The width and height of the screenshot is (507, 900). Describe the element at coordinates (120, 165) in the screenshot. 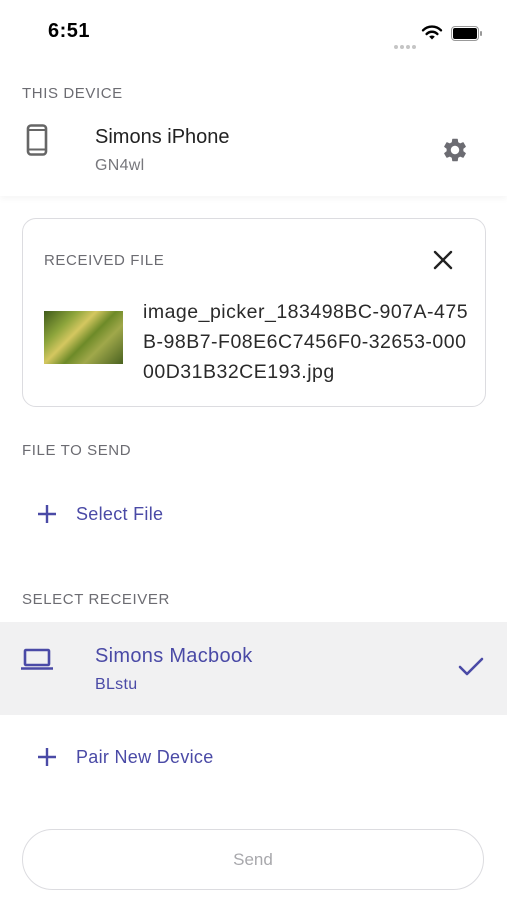

I see `device-code: GN4wl` at that location.